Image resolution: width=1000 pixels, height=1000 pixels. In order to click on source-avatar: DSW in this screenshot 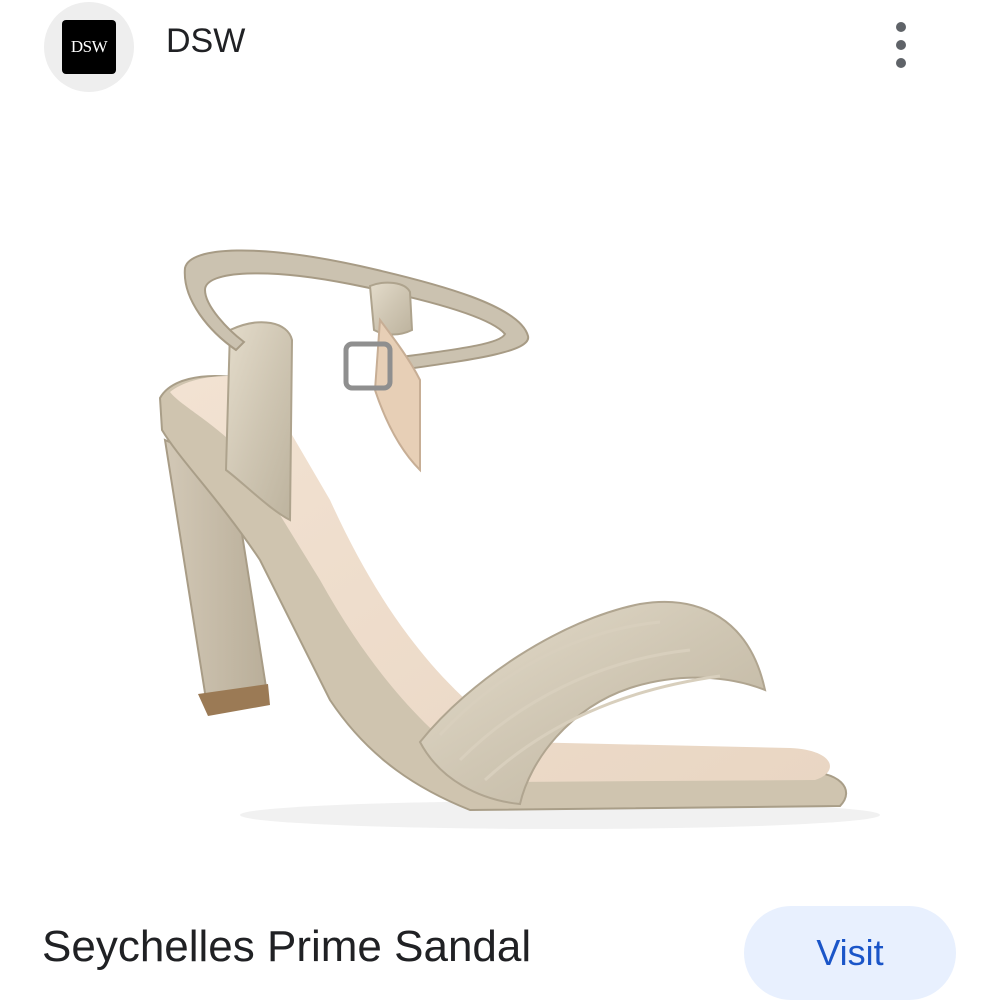, I will do `click(89, 47)`.